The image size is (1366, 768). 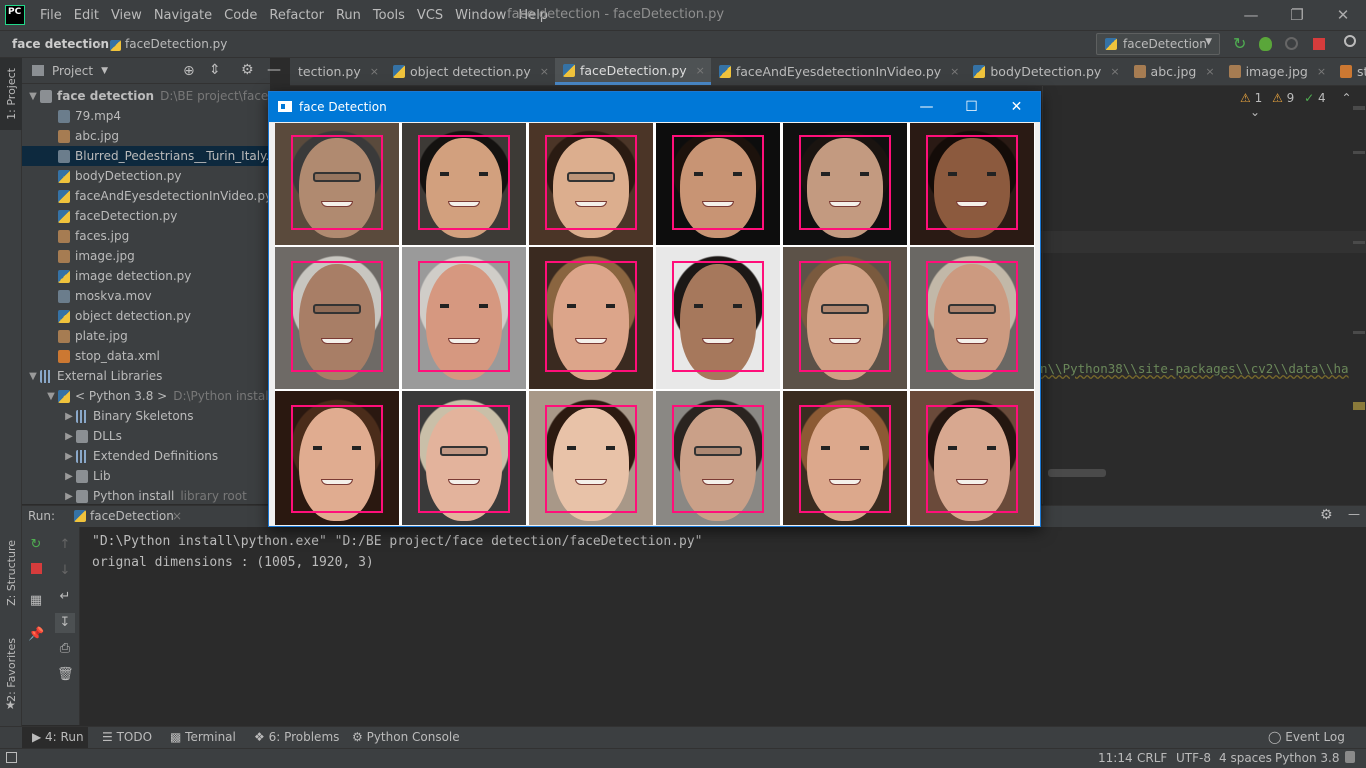 I want to click on tree-item: ▶ Python install library root, so click(x=146, y=496).